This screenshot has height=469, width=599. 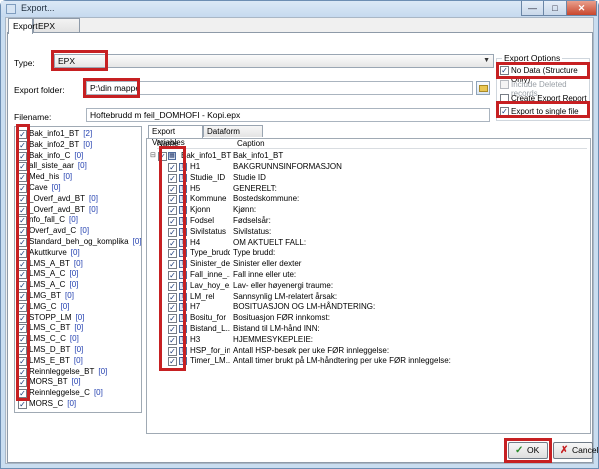 What do you see at coordinates (175, 136) in the screenshot?
I see `tab-export-variables: Export Variables` at bounding box center [175, 136].